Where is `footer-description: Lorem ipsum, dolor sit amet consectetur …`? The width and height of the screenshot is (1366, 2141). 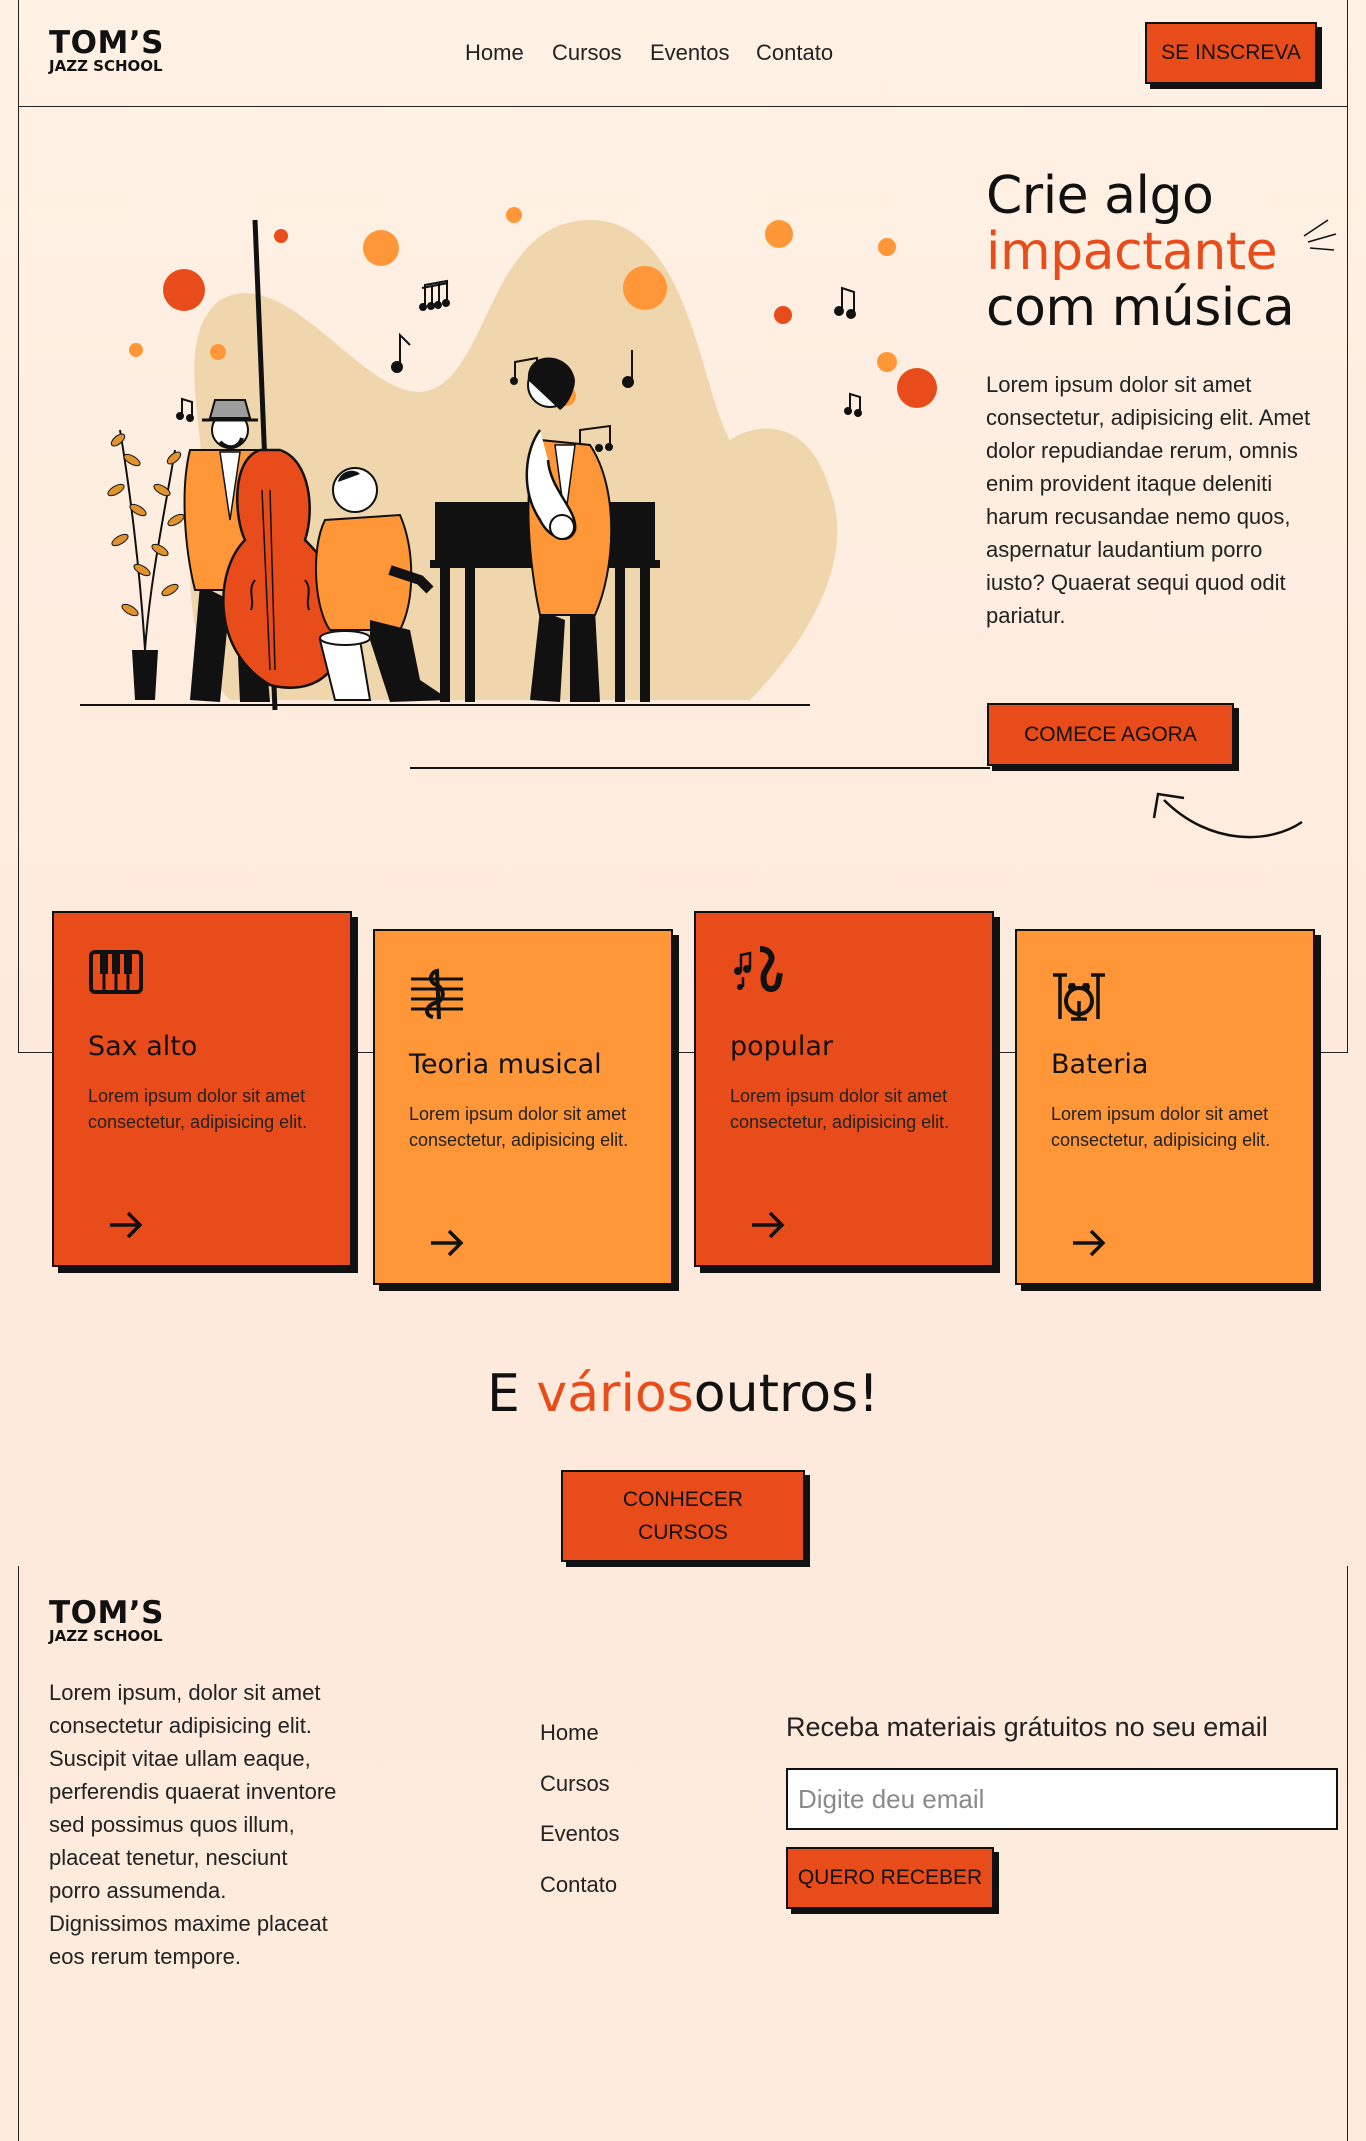 footer-description: Lorem ipsum, dolor sit amet consectetur … is located at coordinates (193, 1824).